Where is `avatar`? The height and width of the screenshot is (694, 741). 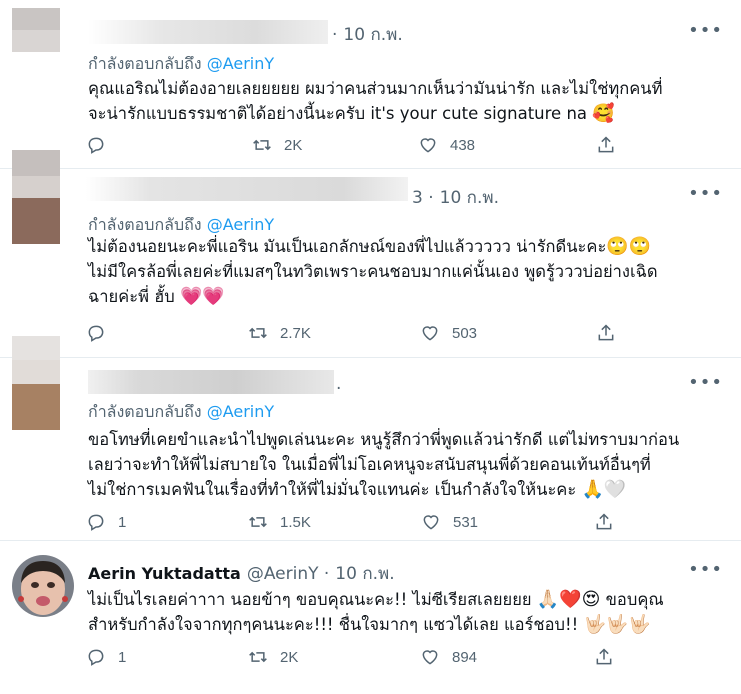
avatar is located at coordinates (43, 586).